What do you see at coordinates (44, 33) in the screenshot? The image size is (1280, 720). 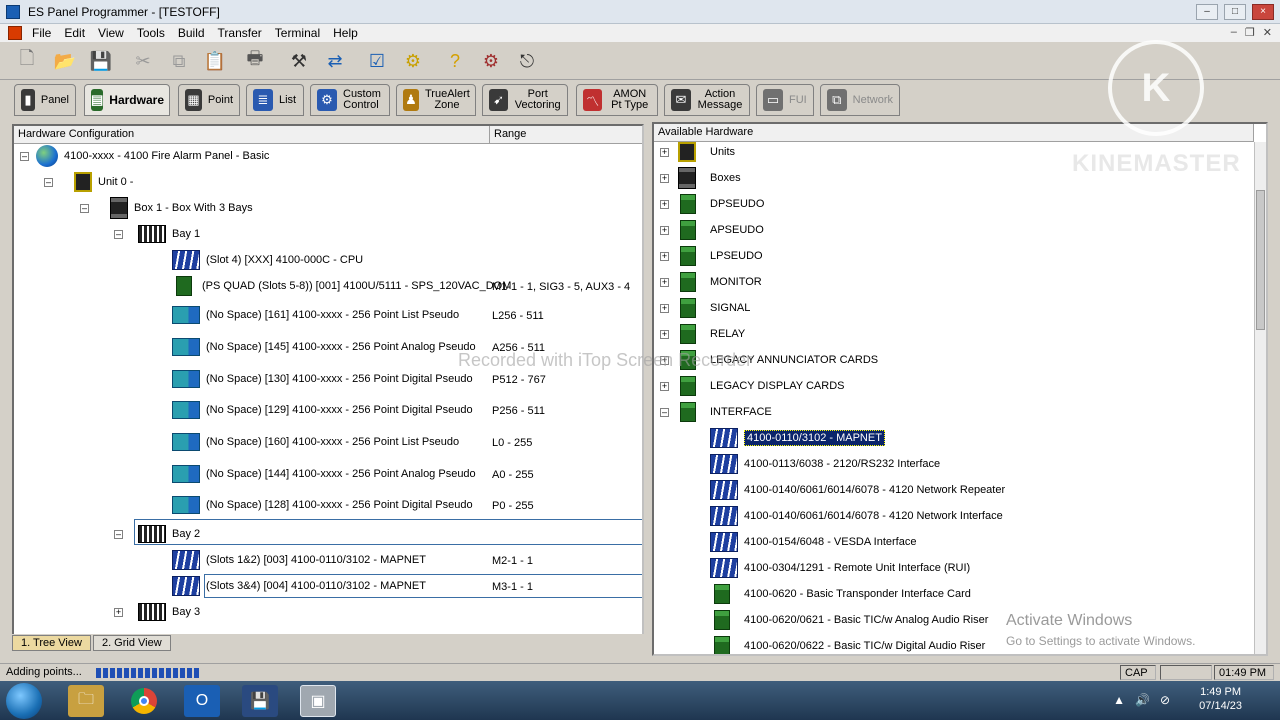 I see `menu-file: File` at bounding box center [44, 33].